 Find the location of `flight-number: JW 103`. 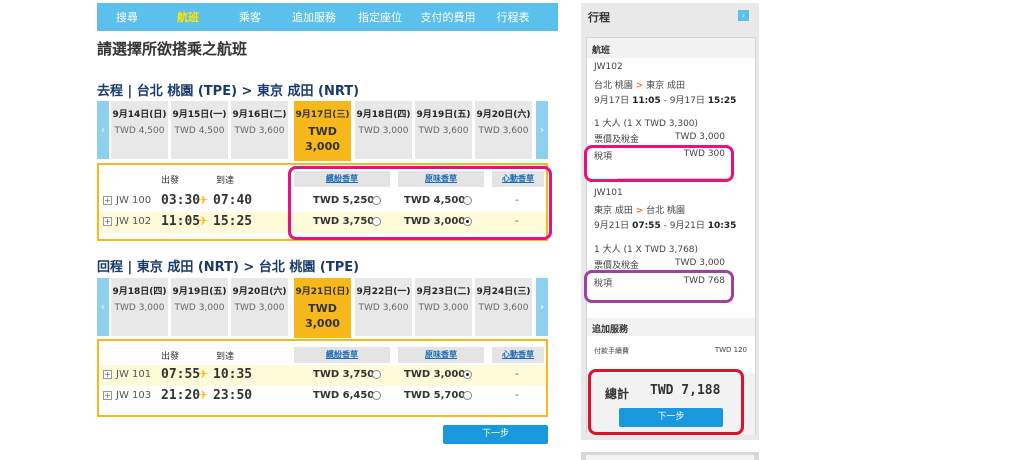

flight-number: JW 103 is located at coordinates (134, 395).